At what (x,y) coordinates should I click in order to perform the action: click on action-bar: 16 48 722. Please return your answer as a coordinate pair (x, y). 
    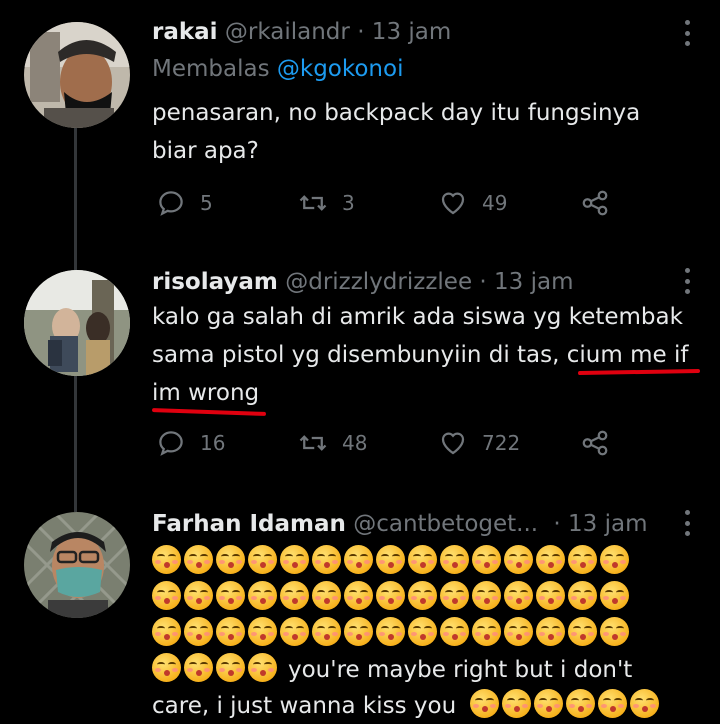
    Looking at the image, I should click on (412, 448).